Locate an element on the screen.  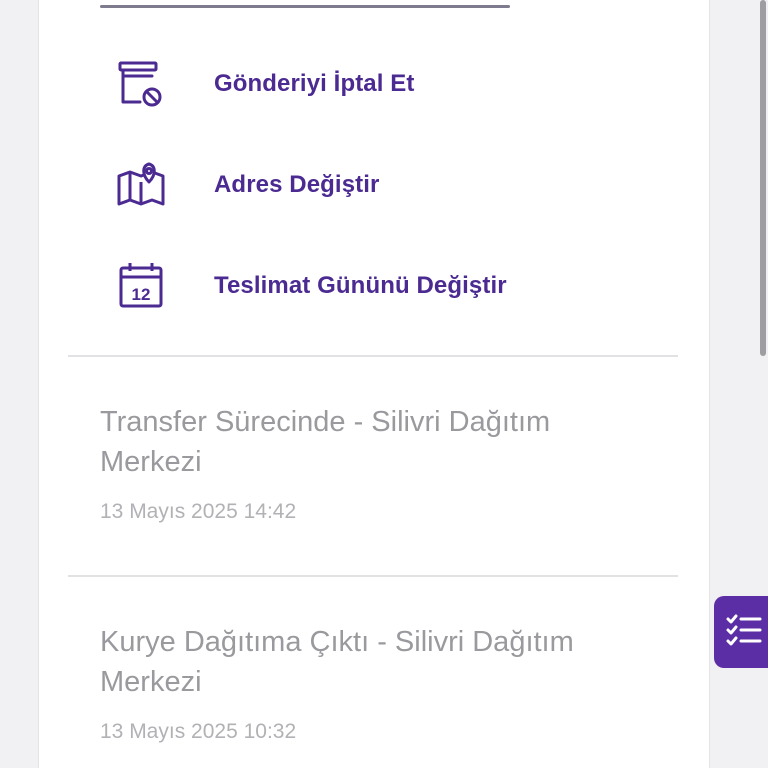
section-divider is located at coordinates (373, 356).